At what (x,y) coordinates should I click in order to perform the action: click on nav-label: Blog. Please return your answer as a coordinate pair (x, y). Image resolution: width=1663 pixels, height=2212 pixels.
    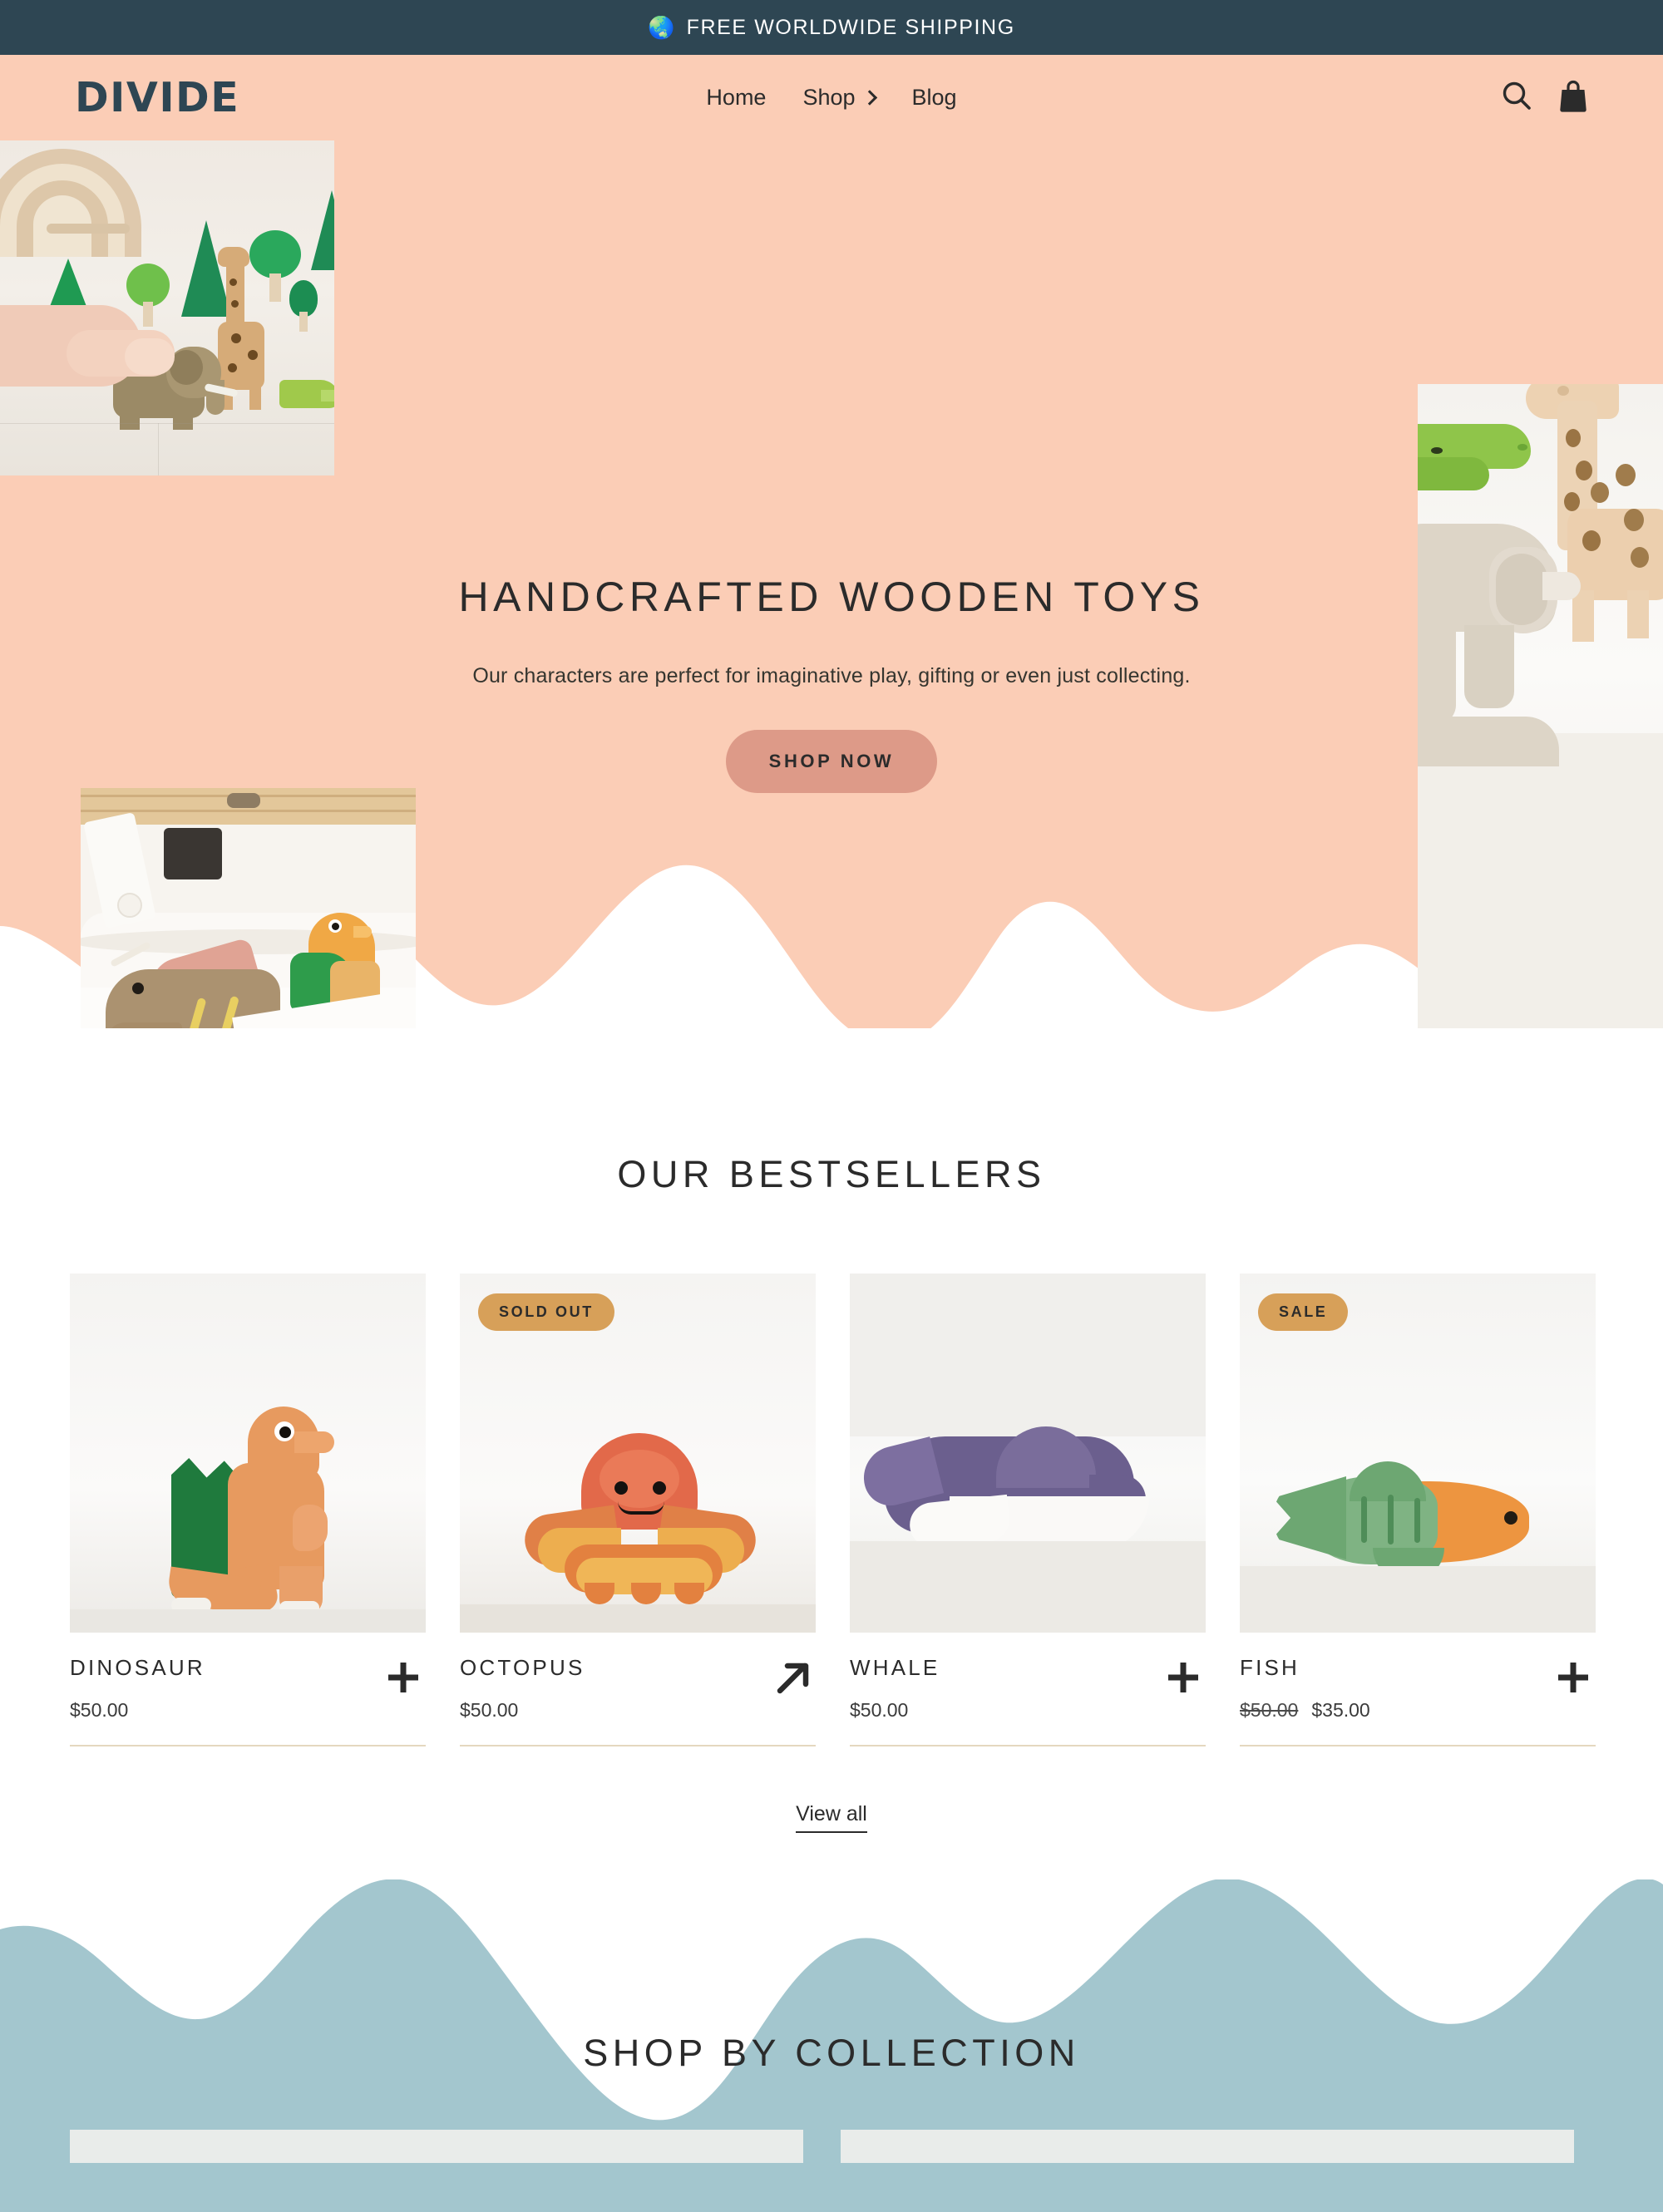
    Looking at the image, I should click on (934, 97).